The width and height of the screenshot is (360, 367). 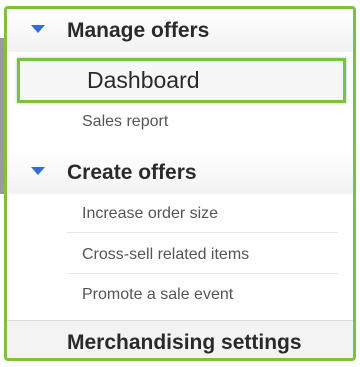 I want to click on nav-item-sales-report: Sales report, so click(x=125, y=122).